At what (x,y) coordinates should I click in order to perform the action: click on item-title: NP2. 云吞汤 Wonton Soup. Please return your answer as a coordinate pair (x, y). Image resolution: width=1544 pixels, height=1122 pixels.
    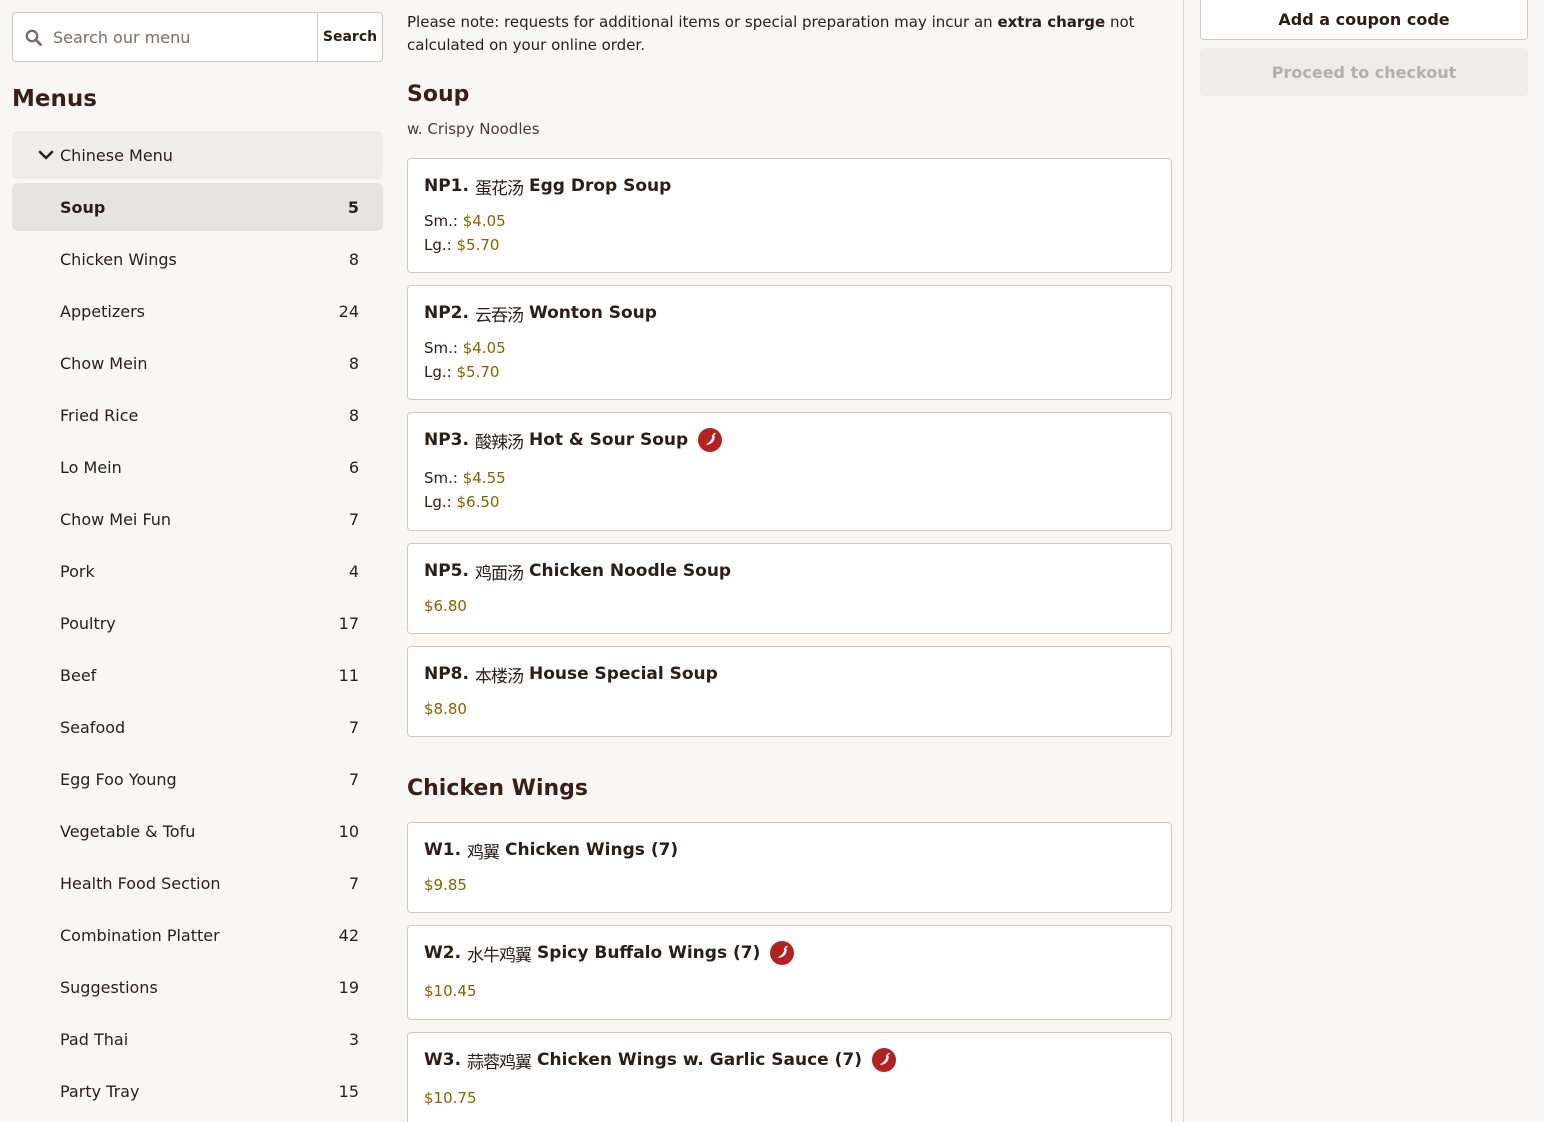
    Looking at the image, I should click on (789, 313).